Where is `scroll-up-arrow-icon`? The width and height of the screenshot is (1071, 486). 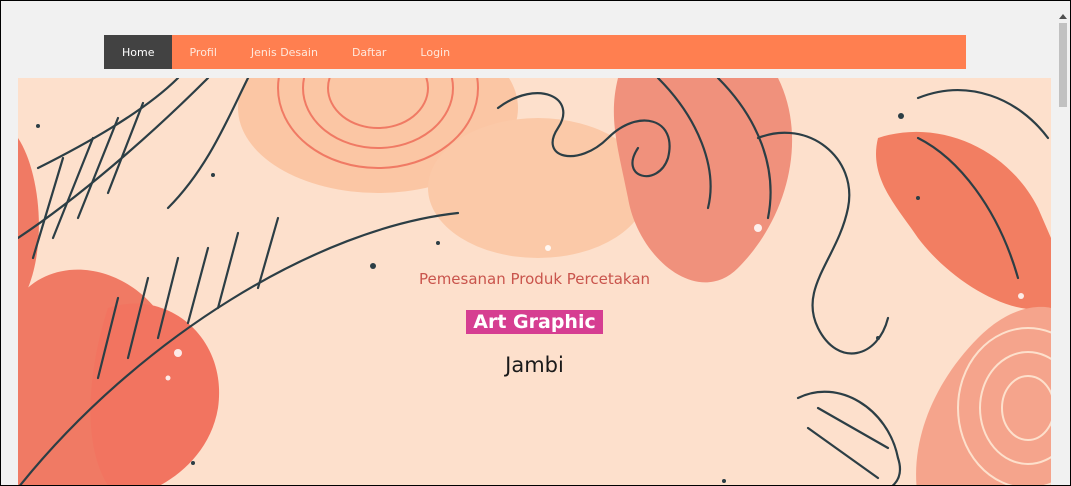
scroll-up-arrow-icon is located at coordinates (1063, 16).